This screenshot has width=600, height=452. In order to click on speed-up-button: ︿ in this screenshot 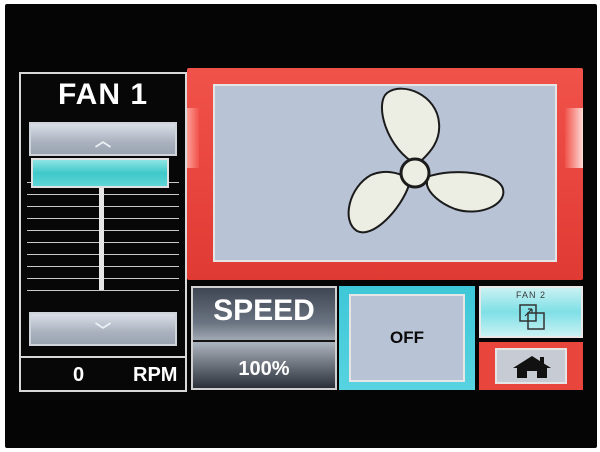, I will do `click(103, 139)`.